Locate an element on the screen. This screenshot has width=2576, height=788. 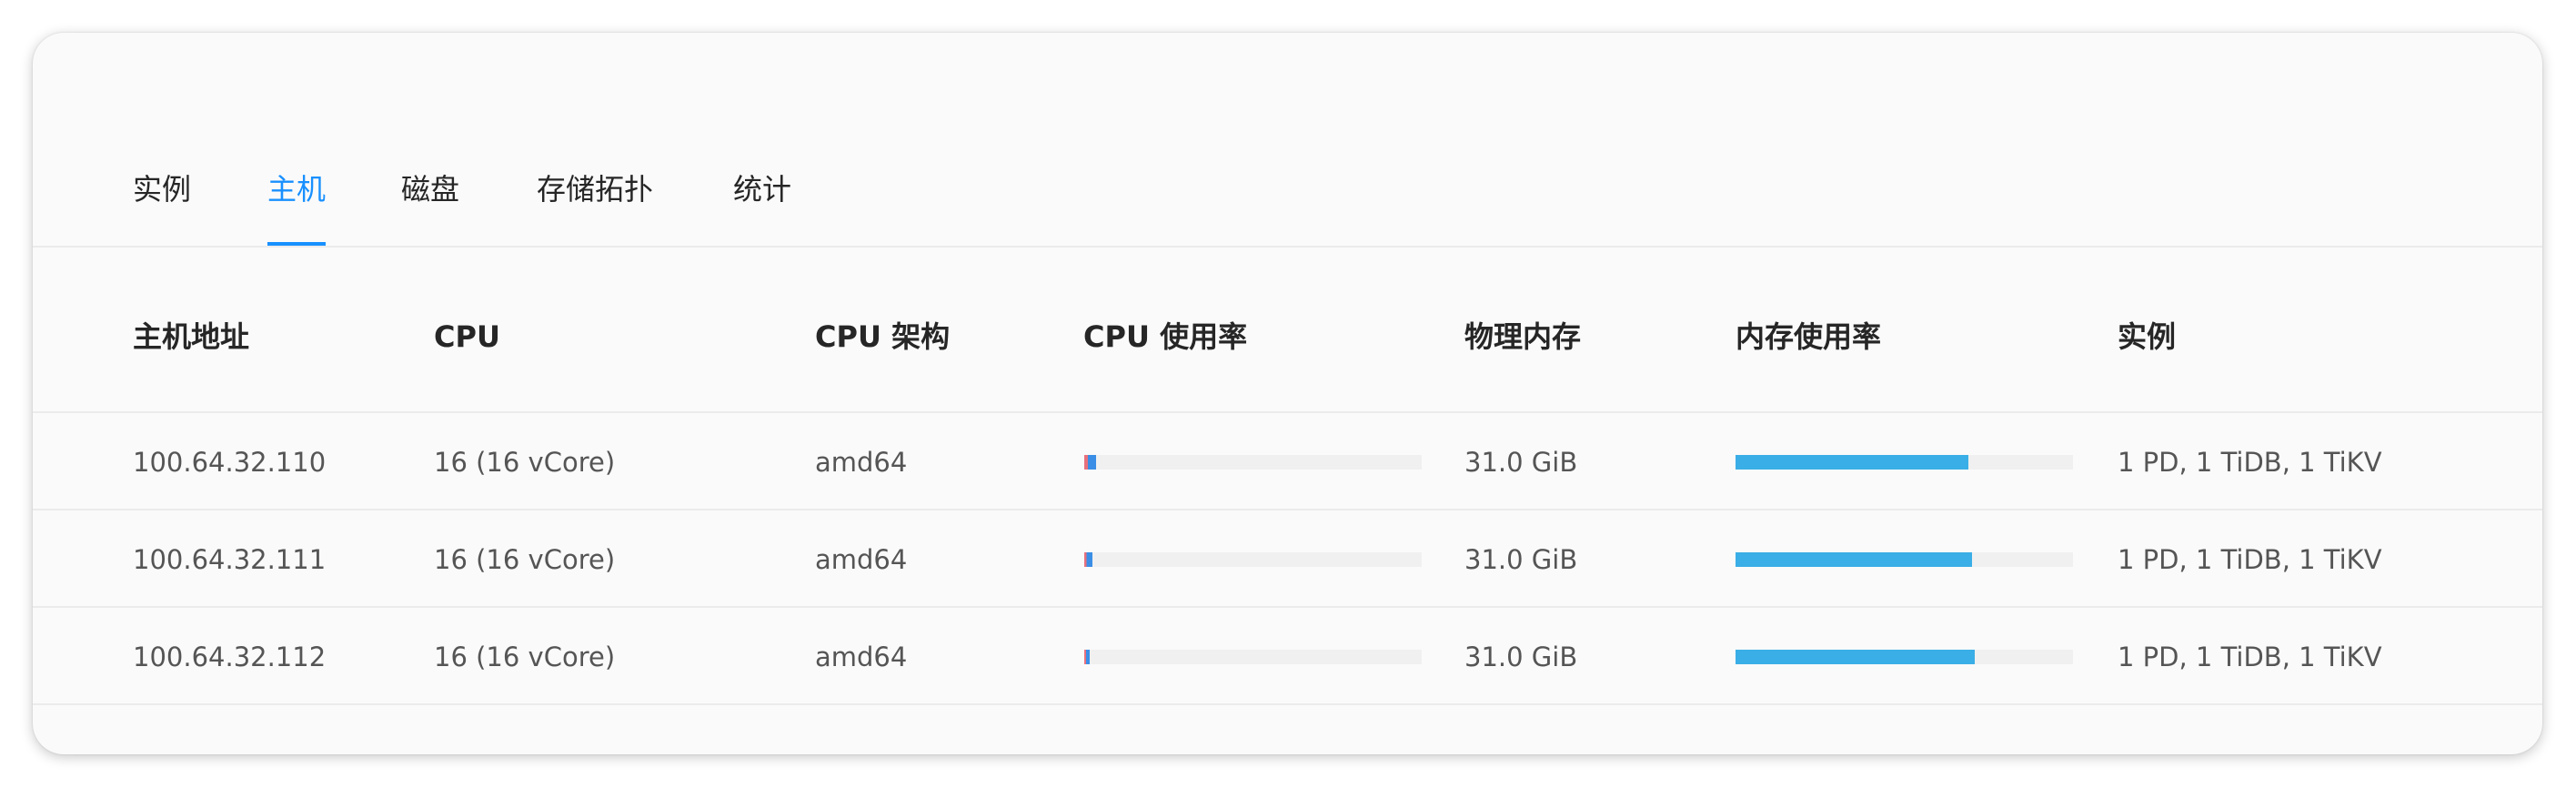
column-header-cpu: CPU is located at coordinates (467, 337).